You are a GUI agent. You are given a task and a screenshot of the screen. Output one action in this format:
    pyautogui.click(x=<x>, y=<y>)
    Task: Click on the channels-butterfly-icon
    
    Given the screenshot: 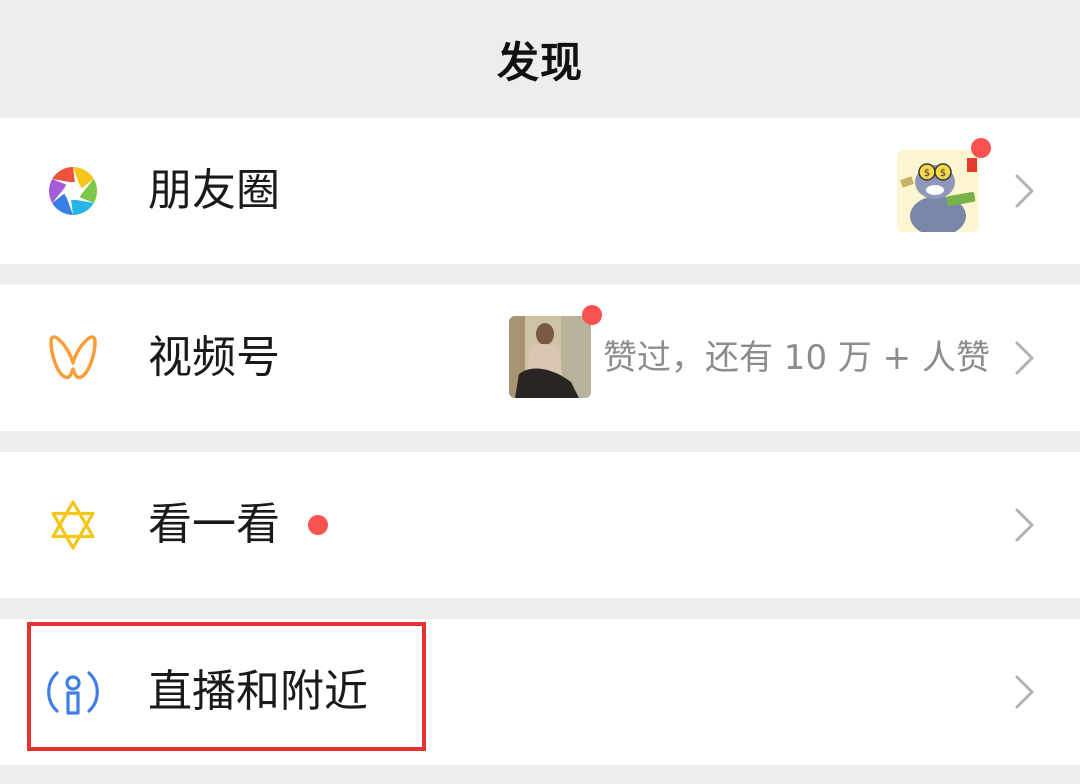 What is the action you would take?
    pyautogui.click(x=73, y=358)
    